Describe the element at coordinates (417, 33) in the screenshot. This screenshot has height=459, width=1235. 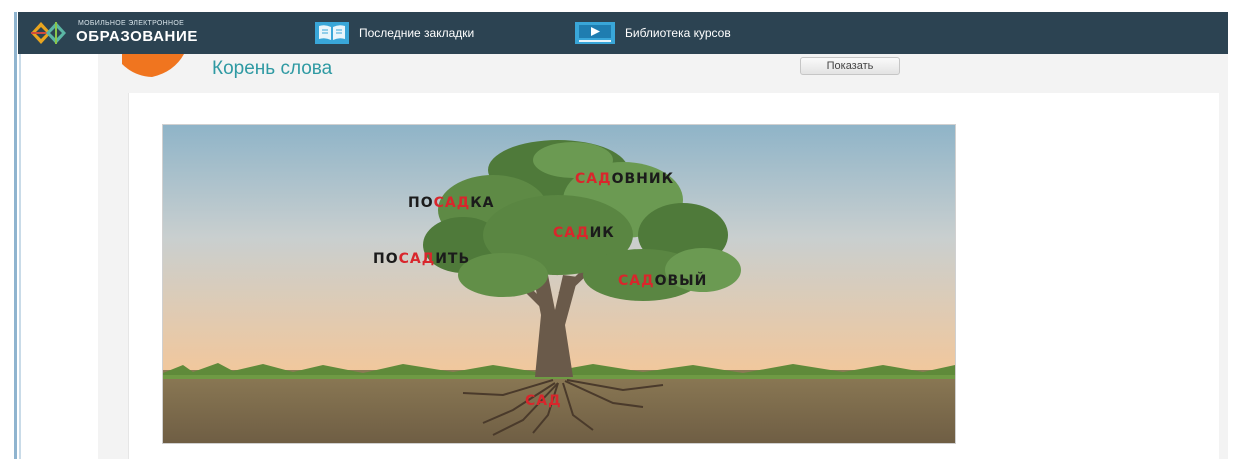
I see `nav-recent-bookmarks-label: Последние закладки` at that location.